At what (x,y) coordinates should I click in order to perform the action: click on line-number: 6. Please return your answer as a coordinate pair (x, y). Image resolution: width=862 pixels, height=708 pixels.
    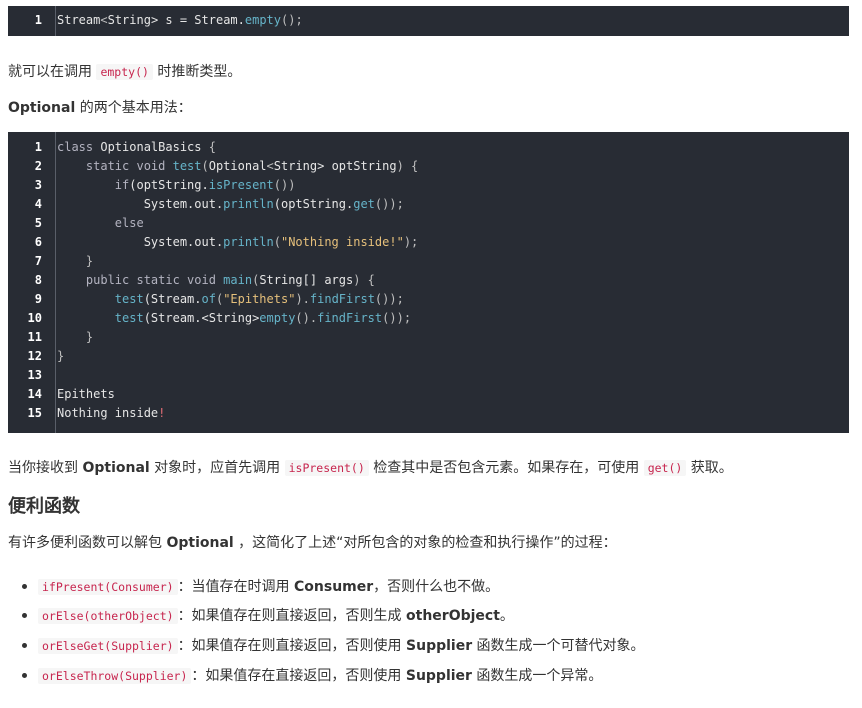
    Looking at the image, I should click on (38, 242).